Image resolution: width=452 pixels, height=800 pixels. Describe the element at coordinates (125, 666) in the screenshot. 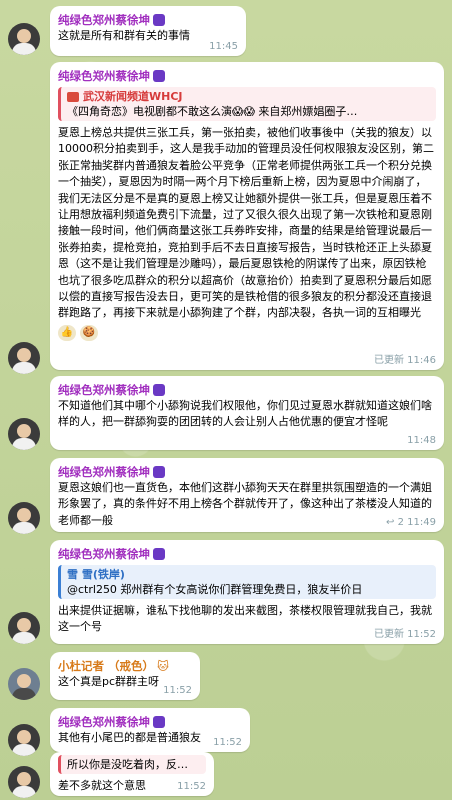

I see `sender-name: 小杜记者 （戒色） 🐱` at that location.